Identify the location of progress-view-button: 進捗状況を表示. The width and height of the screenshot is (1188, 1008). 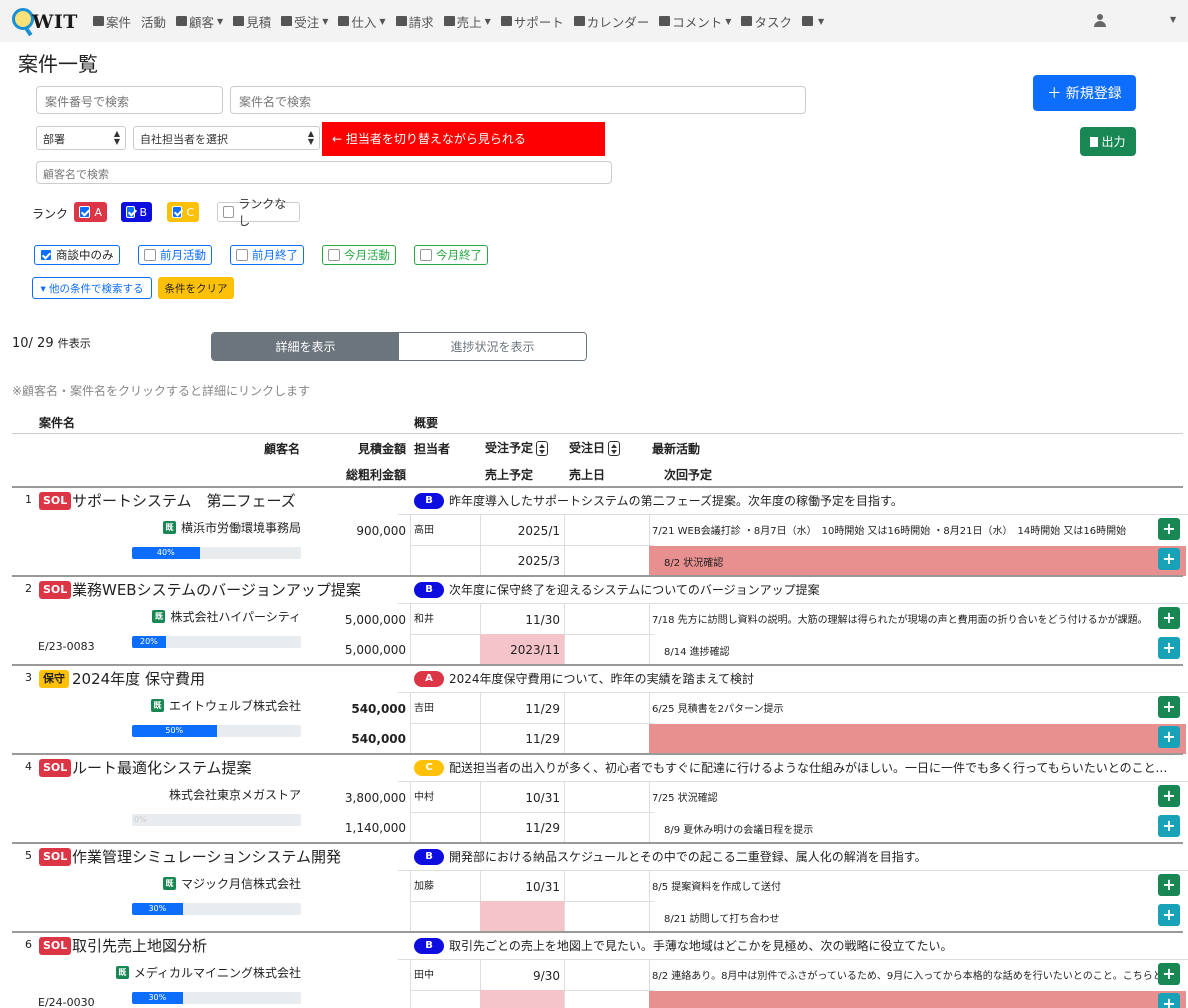
(492, 346).